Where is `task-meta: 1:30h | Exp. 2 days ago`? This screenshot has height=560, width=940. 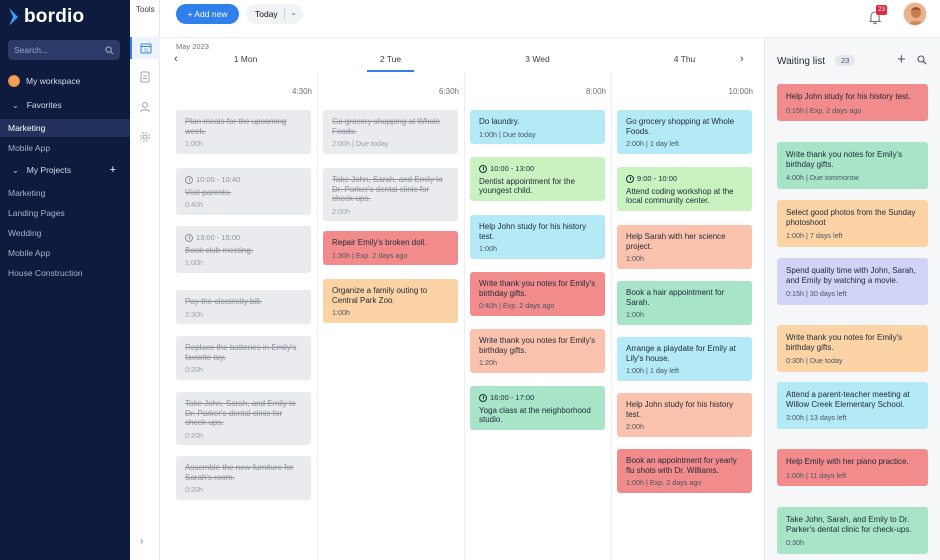 task-meta: 1:30h | Exp. 2 days ago is located at coordinates (370, 255).